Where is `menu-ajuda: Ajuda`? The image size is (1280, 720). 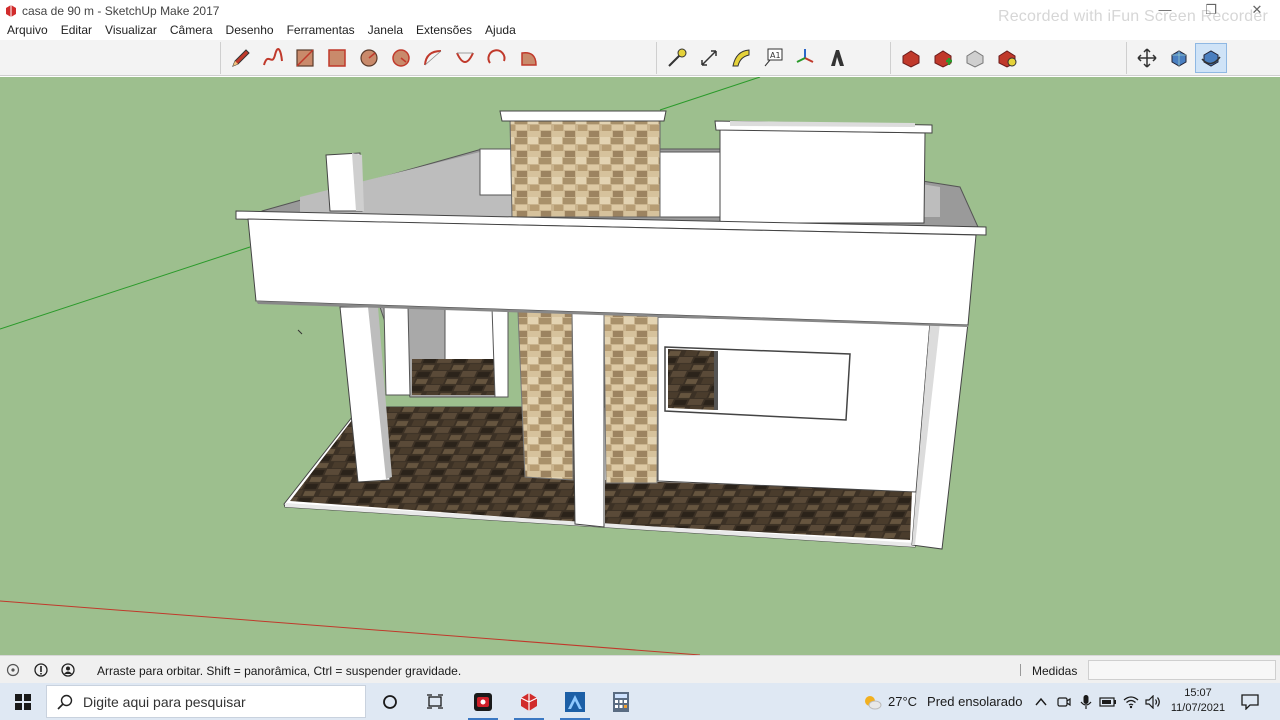
menu-ajuda: Ajuda is located at coordinates (500, 31).